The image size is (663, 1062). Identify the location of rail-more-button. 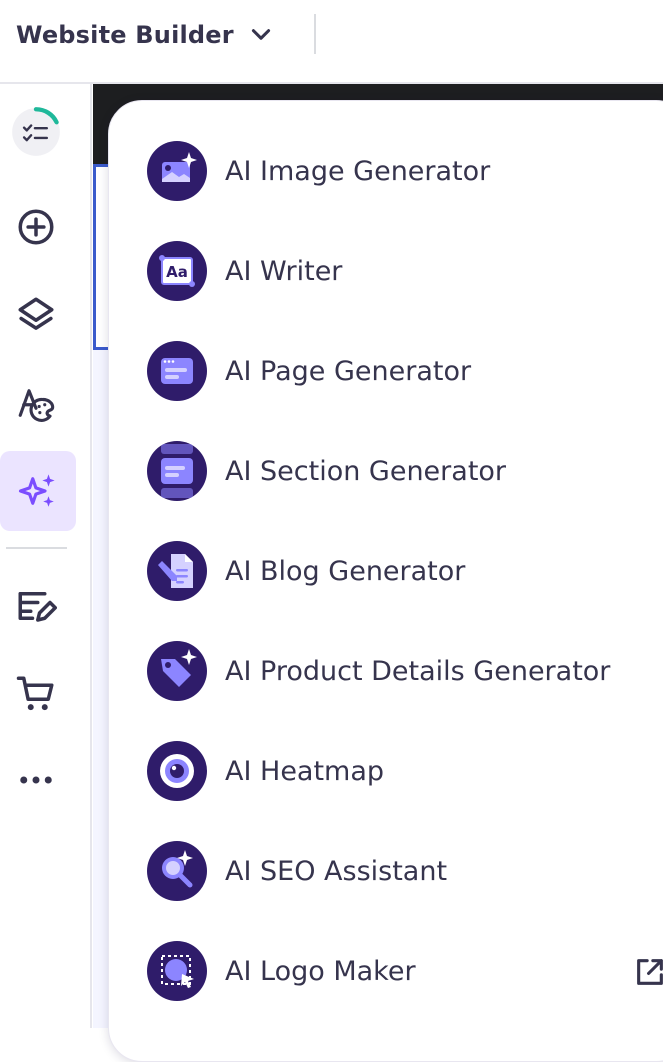
(36, 780).